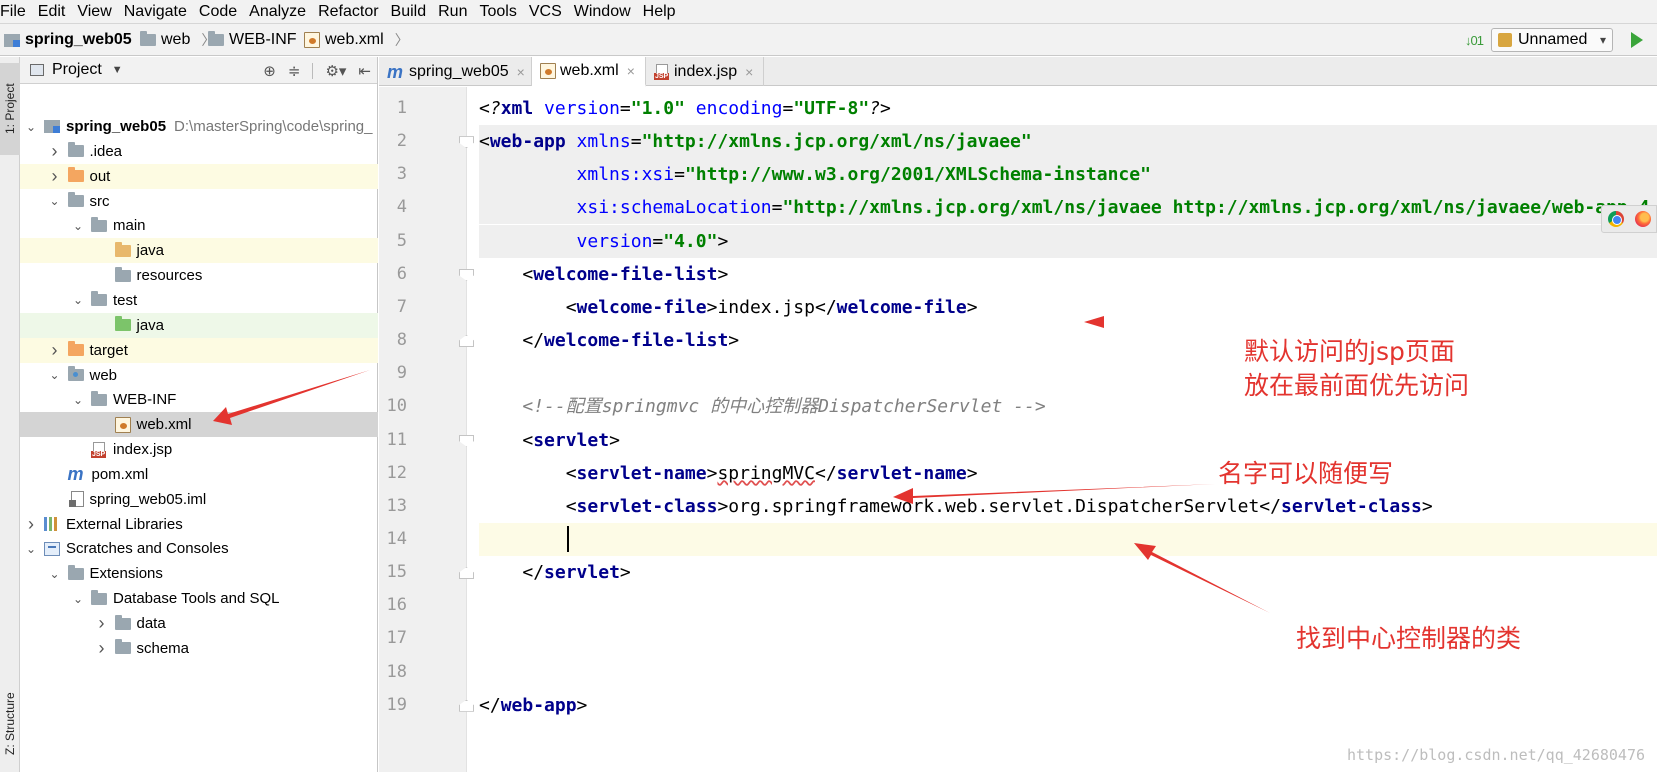 This screenshot has height=772, width=1657. I want to click on code-line: </web-app>, so click(533, 705).